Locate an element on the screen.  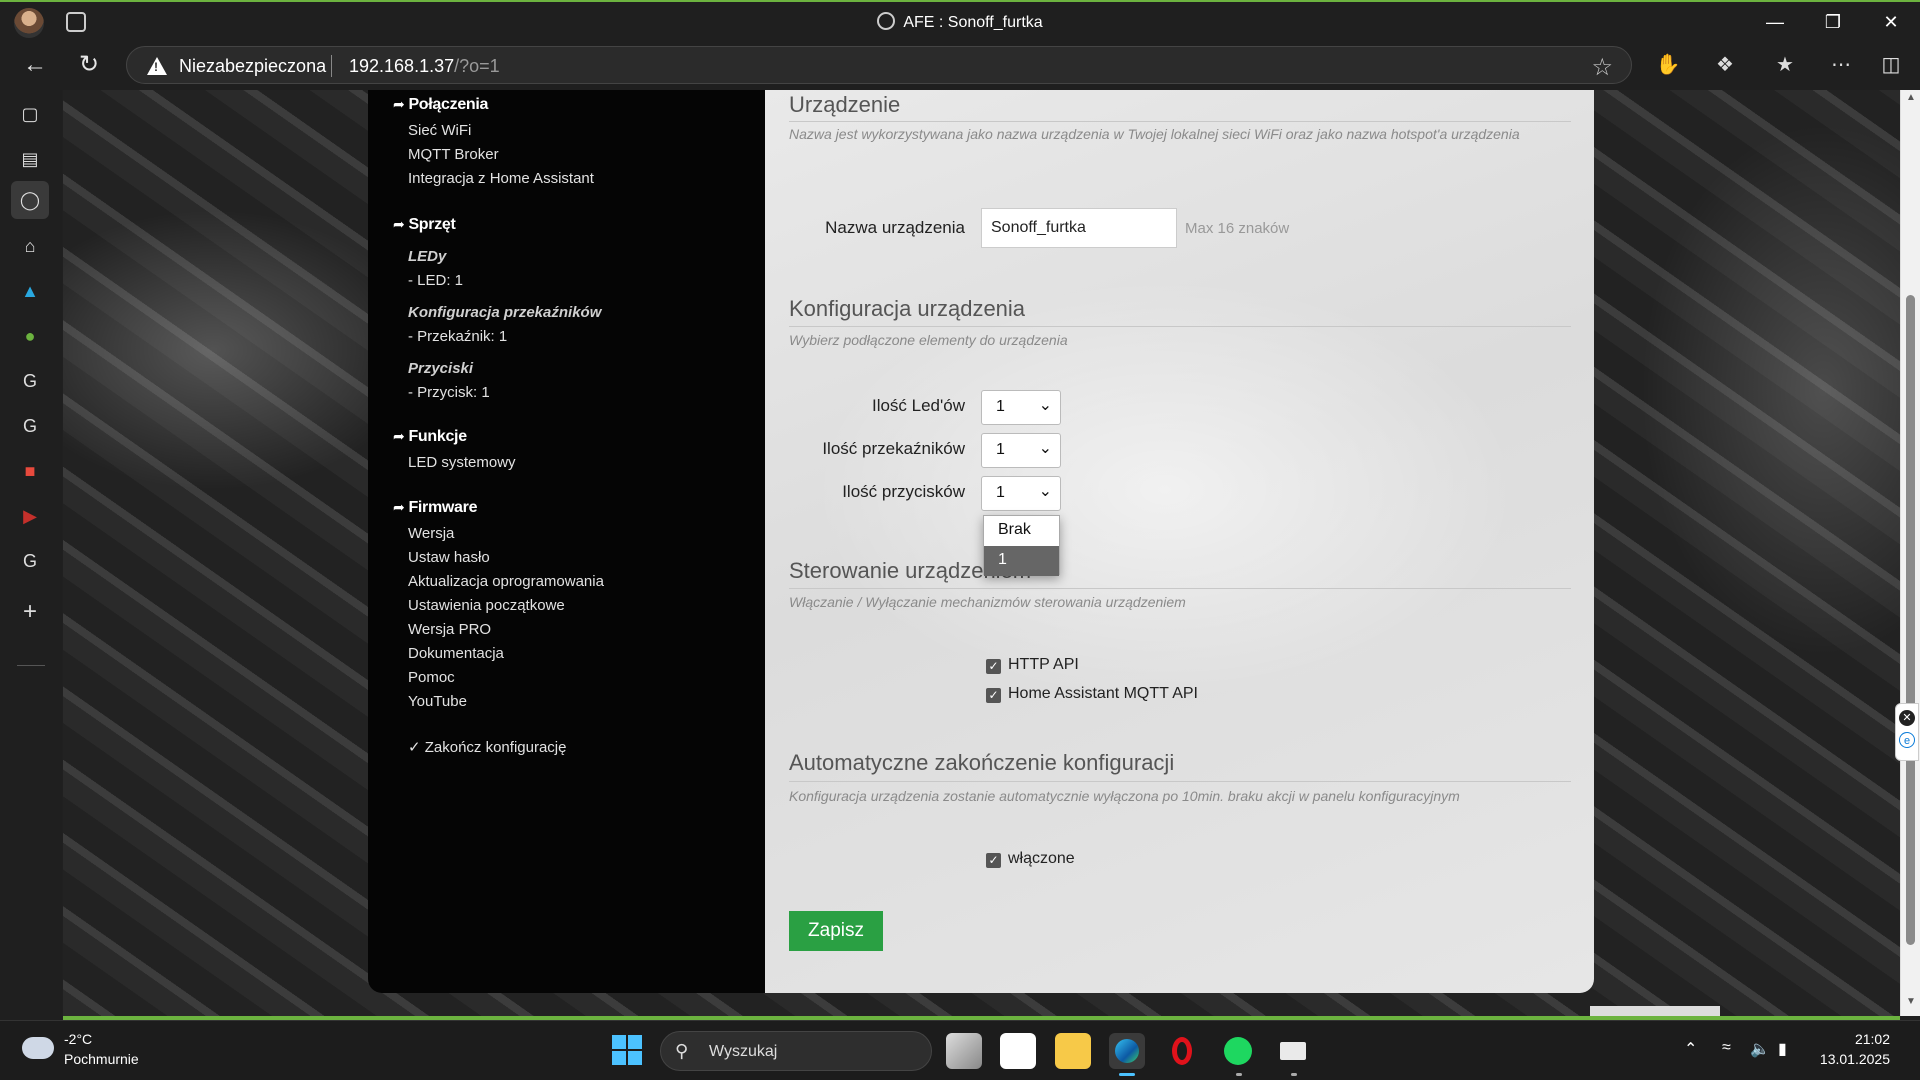
menu-heading-functions: ➦ Funkcje is located at coordinates (430, 436).